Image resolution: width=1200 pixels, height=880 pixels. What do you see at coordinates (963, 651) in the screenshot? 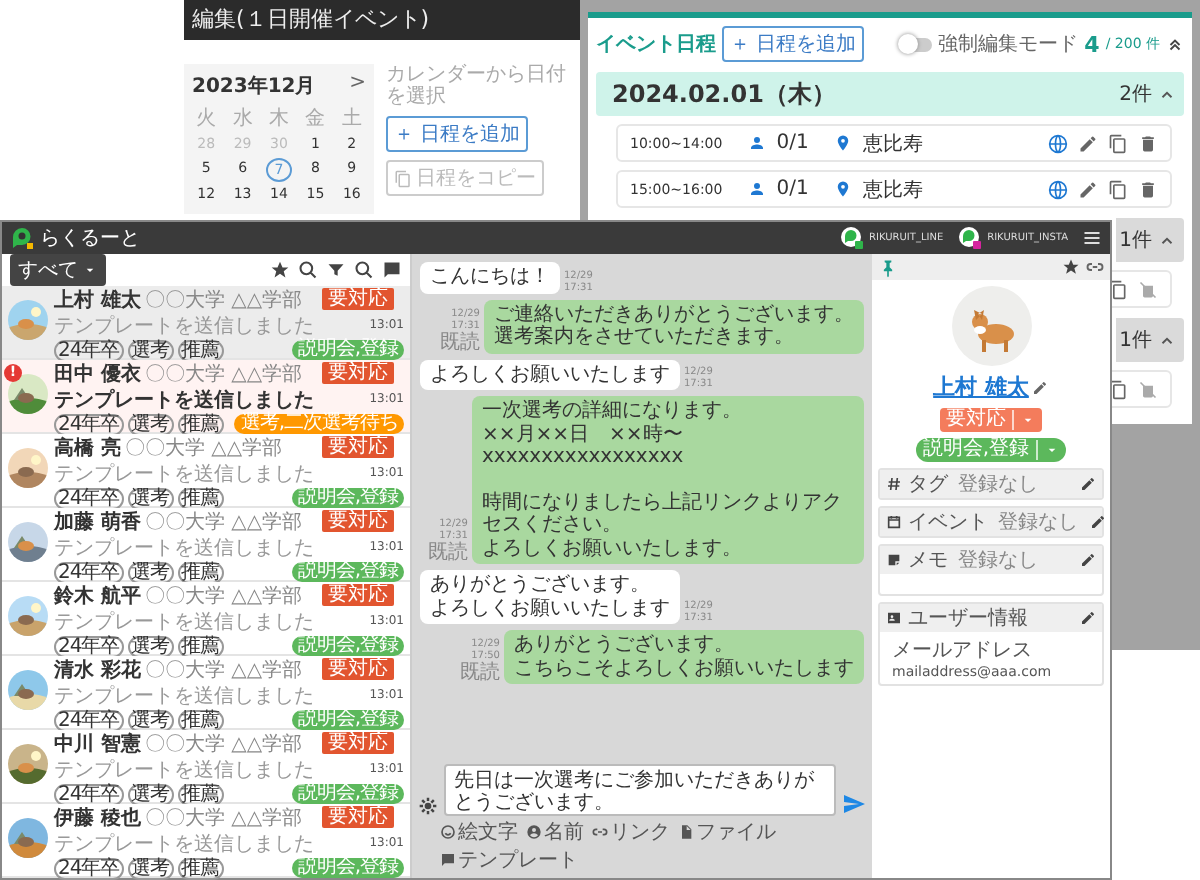
I see `field-label: メールアドレス` at bounding box center [963, 651].